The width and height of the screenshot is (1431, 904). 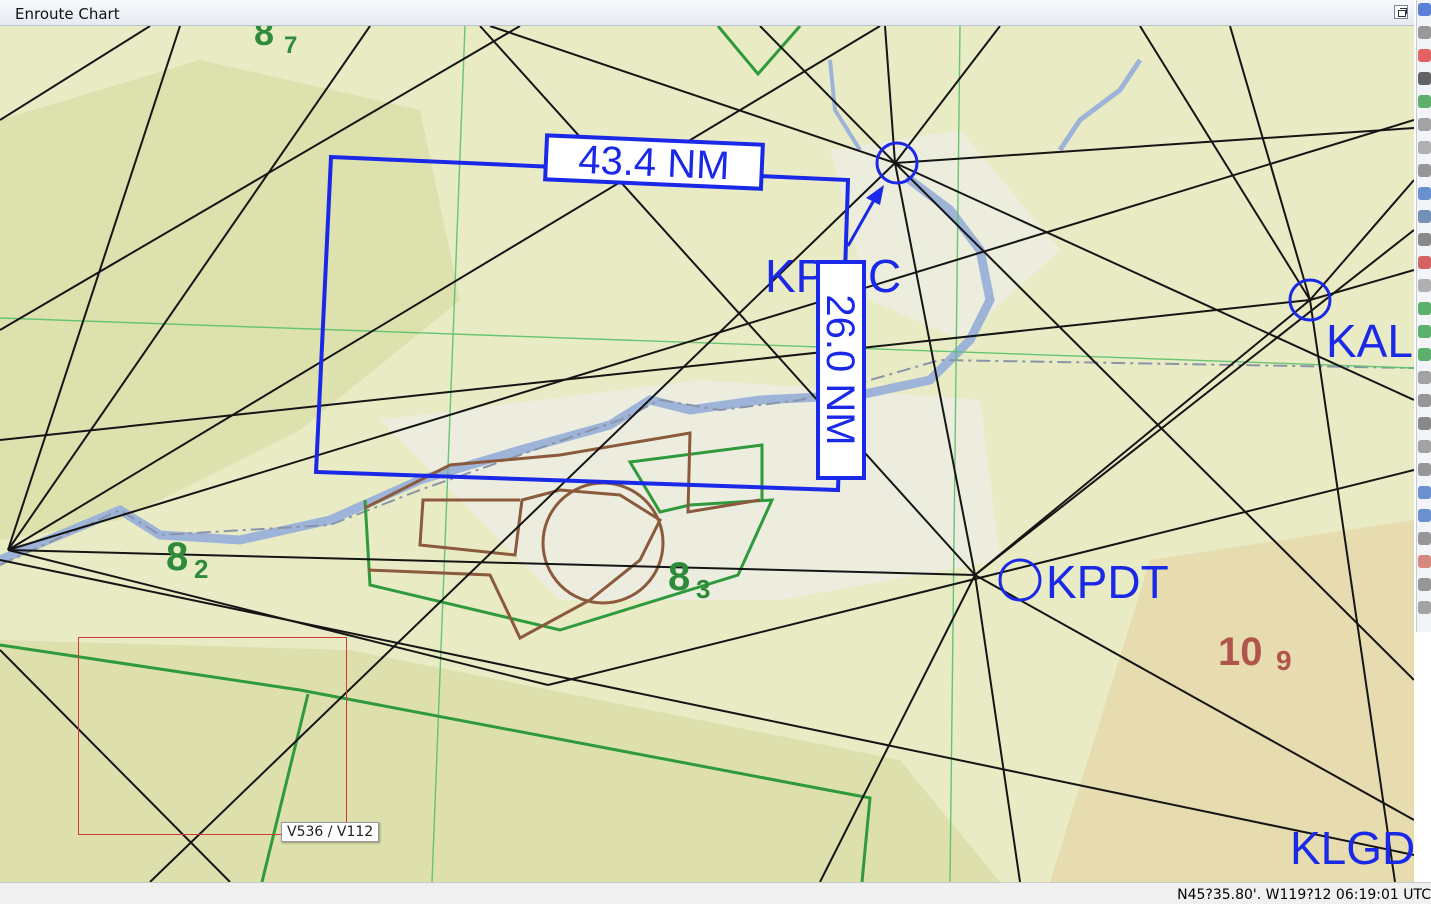 What do you see at coordinates (1424, 124) in the screenshot?
I see `pen-icon` at bounding box center [1424, 124].